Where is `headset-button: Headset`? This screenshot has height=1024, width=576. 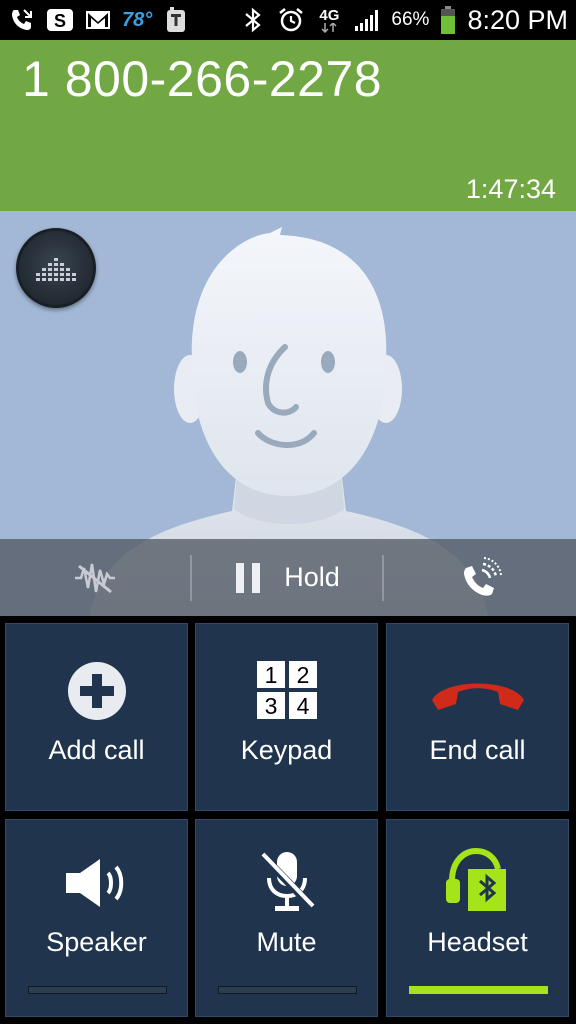 headset-button: Headset is located at coordinates (477, 918).